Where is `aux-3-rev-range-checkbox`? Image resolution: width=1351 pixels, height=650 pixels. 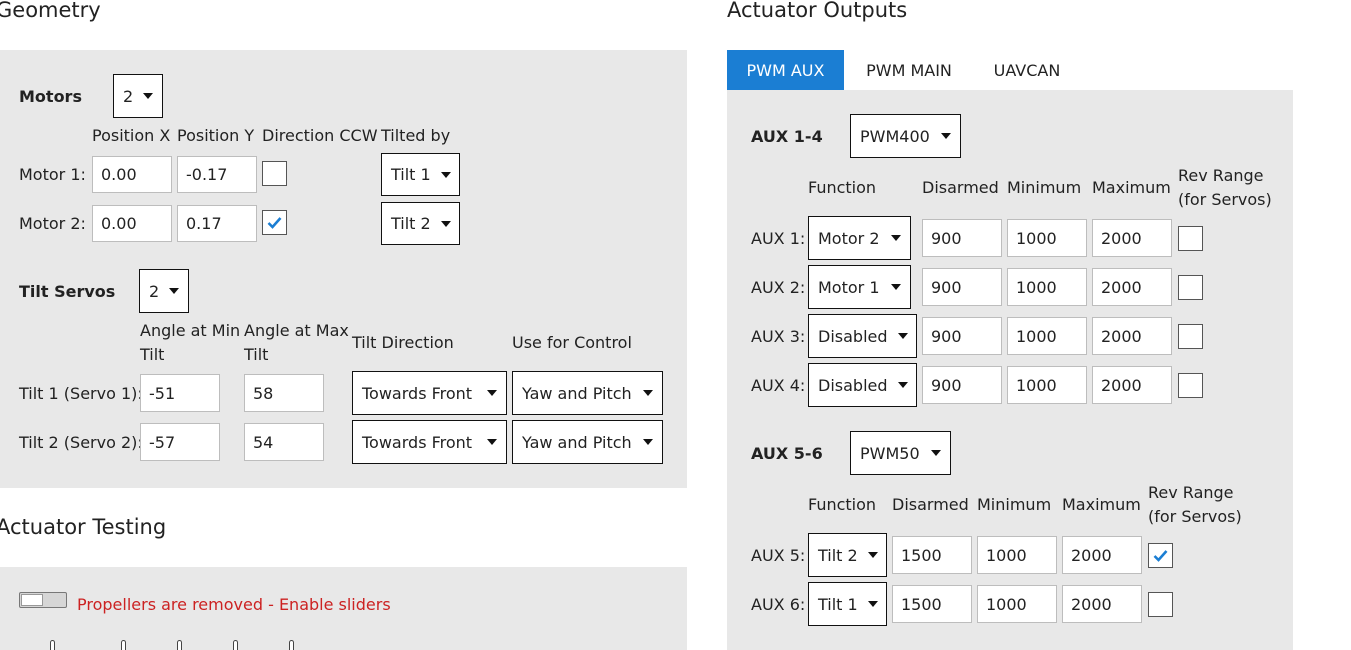 aux-3-rev-range-checkbox is located at coordinates (1190, 336).